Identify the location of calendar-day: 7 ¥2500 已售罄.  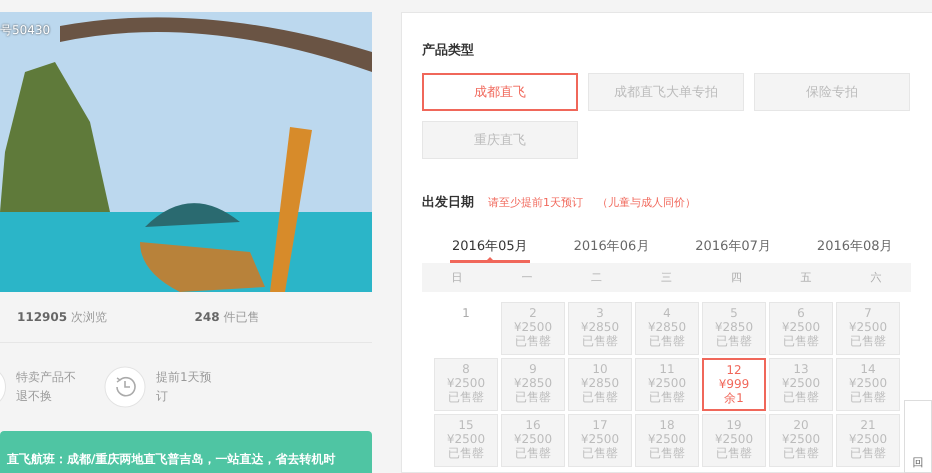
(868, 328).